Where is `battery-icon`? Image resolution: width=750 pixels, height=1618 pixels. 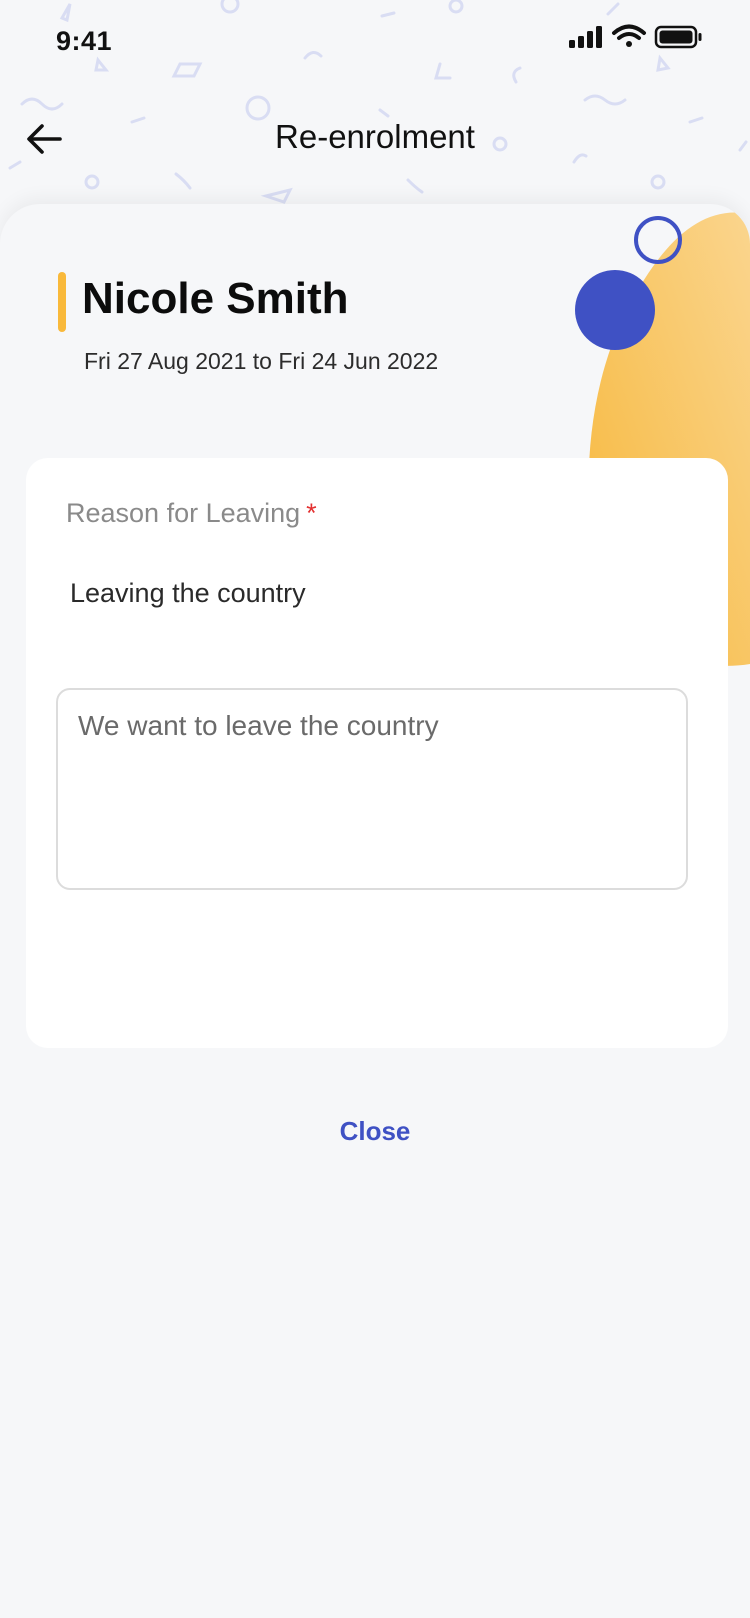 battery-icon is located at coordinates (678, 37).